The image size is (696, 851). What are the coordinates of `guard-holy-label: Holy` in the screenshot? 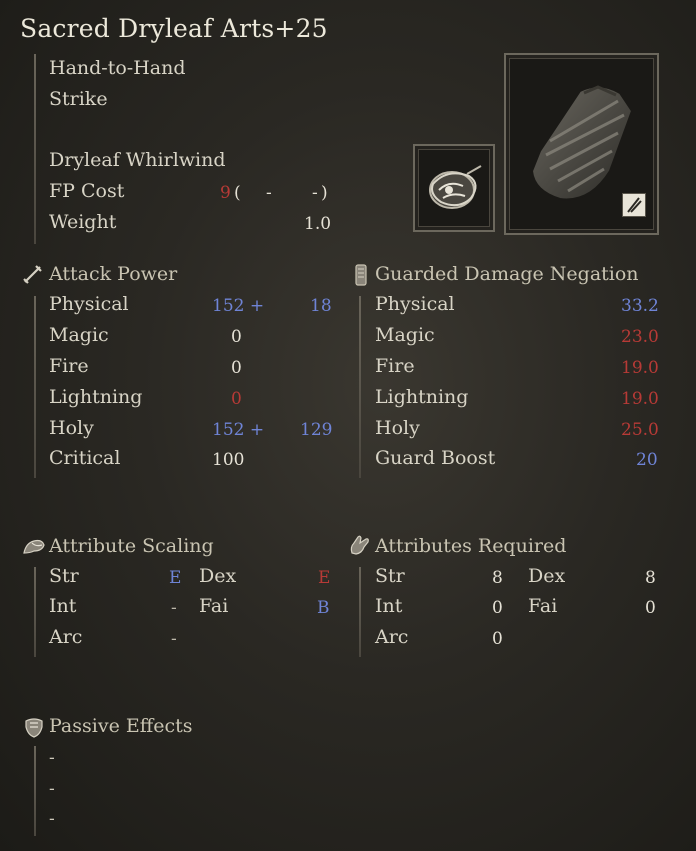 It's located at (397, 428).